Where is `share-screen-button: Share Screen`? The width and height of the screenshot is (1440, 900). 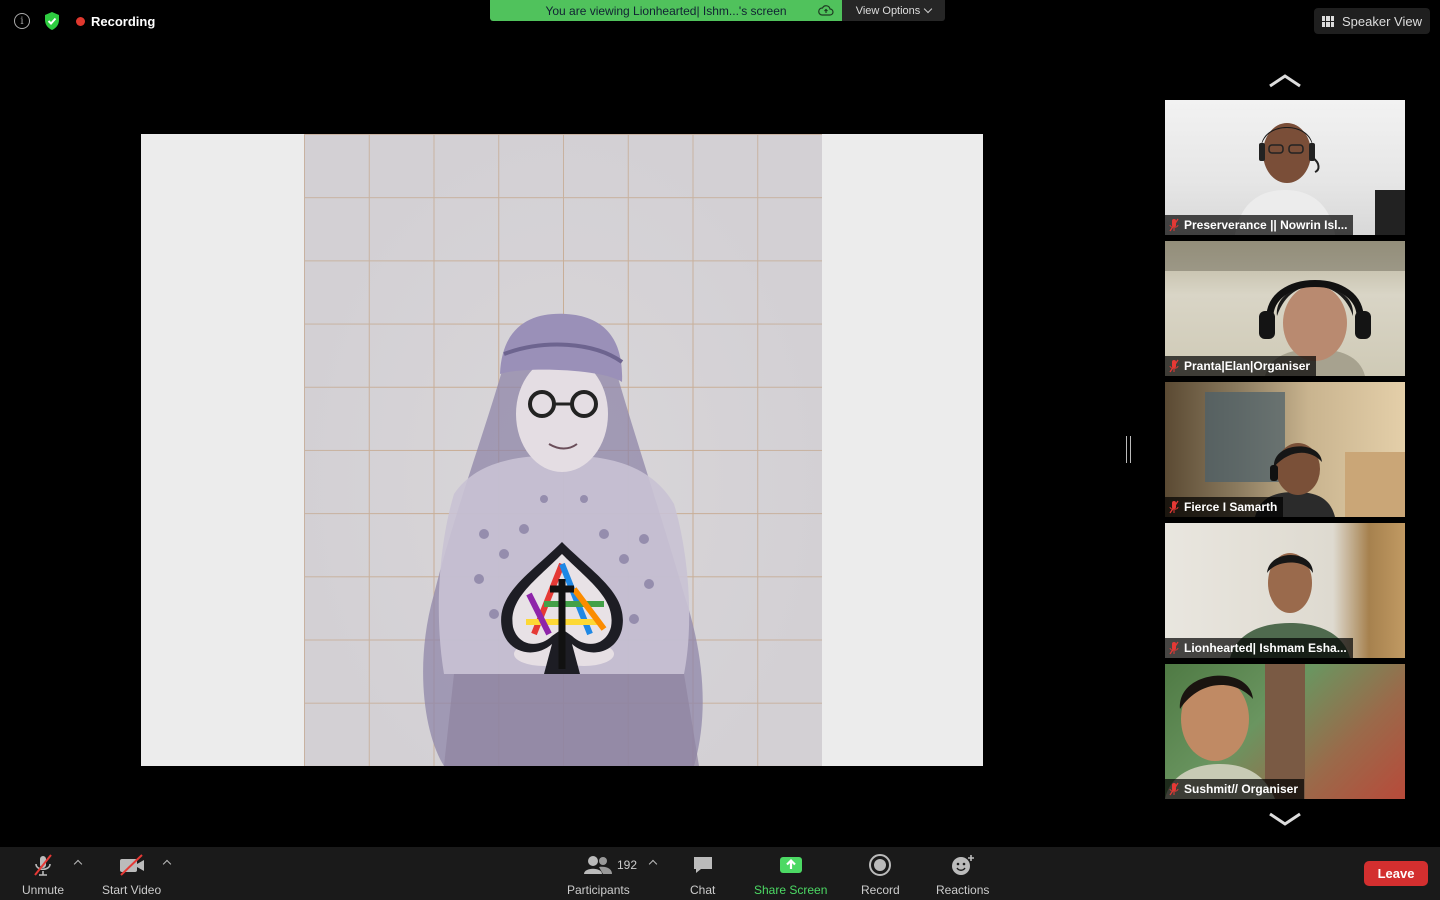 share-screen-button: Share Screen is located at coordinates (790, 875).